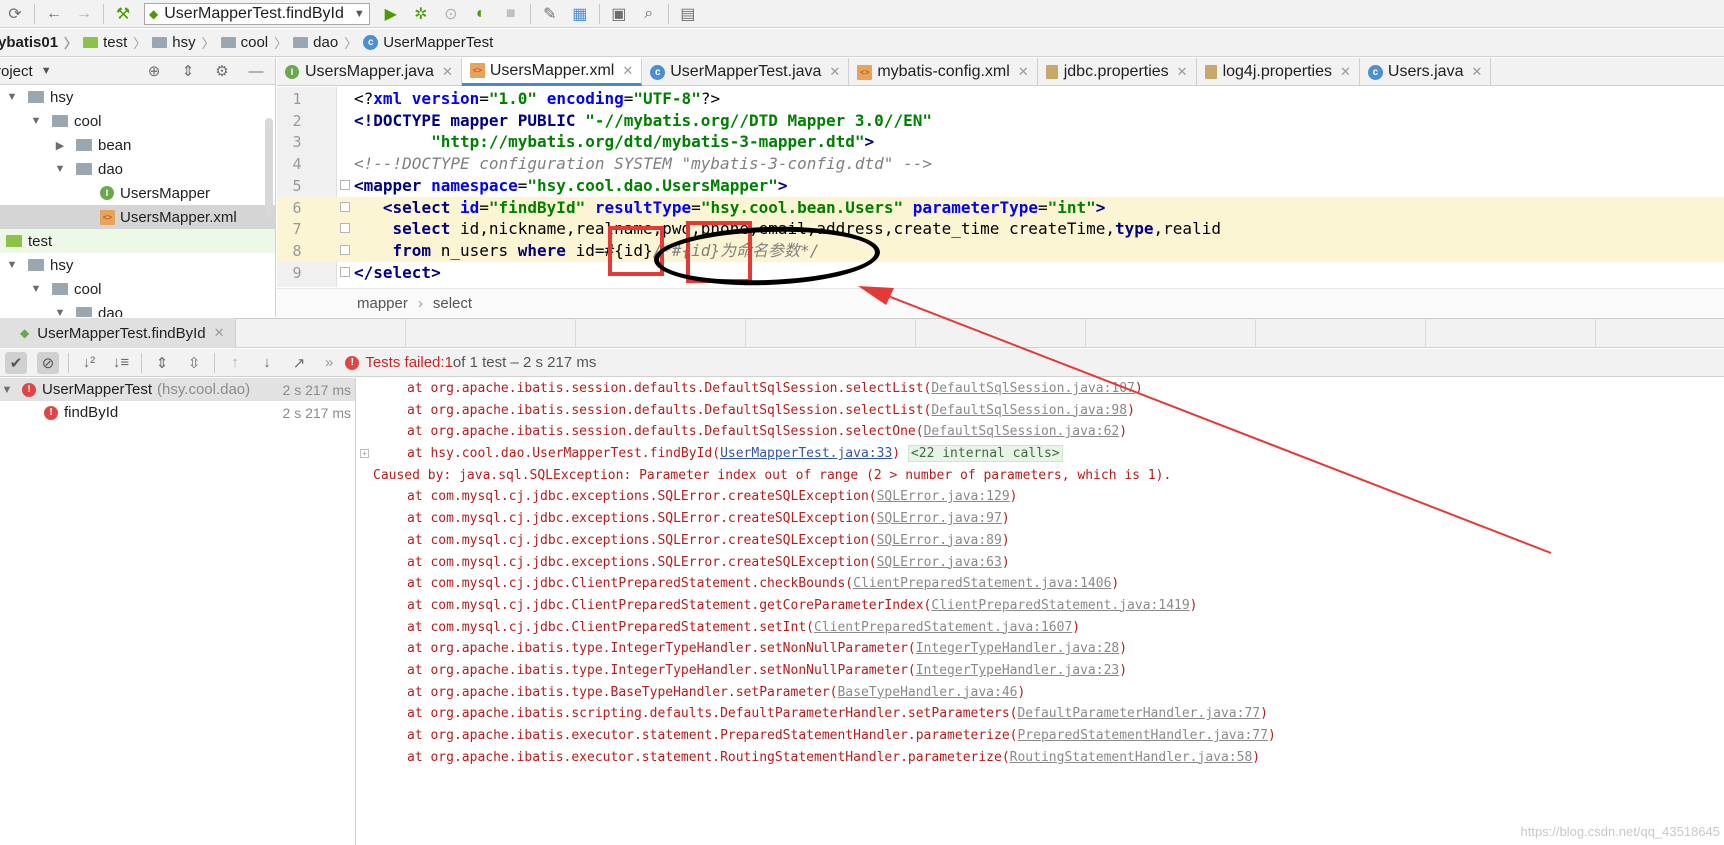 The height and width of the screenshot is (845, 1724). I want to click on editor-tab-usersmapper-xml: <> UsersMapper.xml ✕, so click(552, 72).